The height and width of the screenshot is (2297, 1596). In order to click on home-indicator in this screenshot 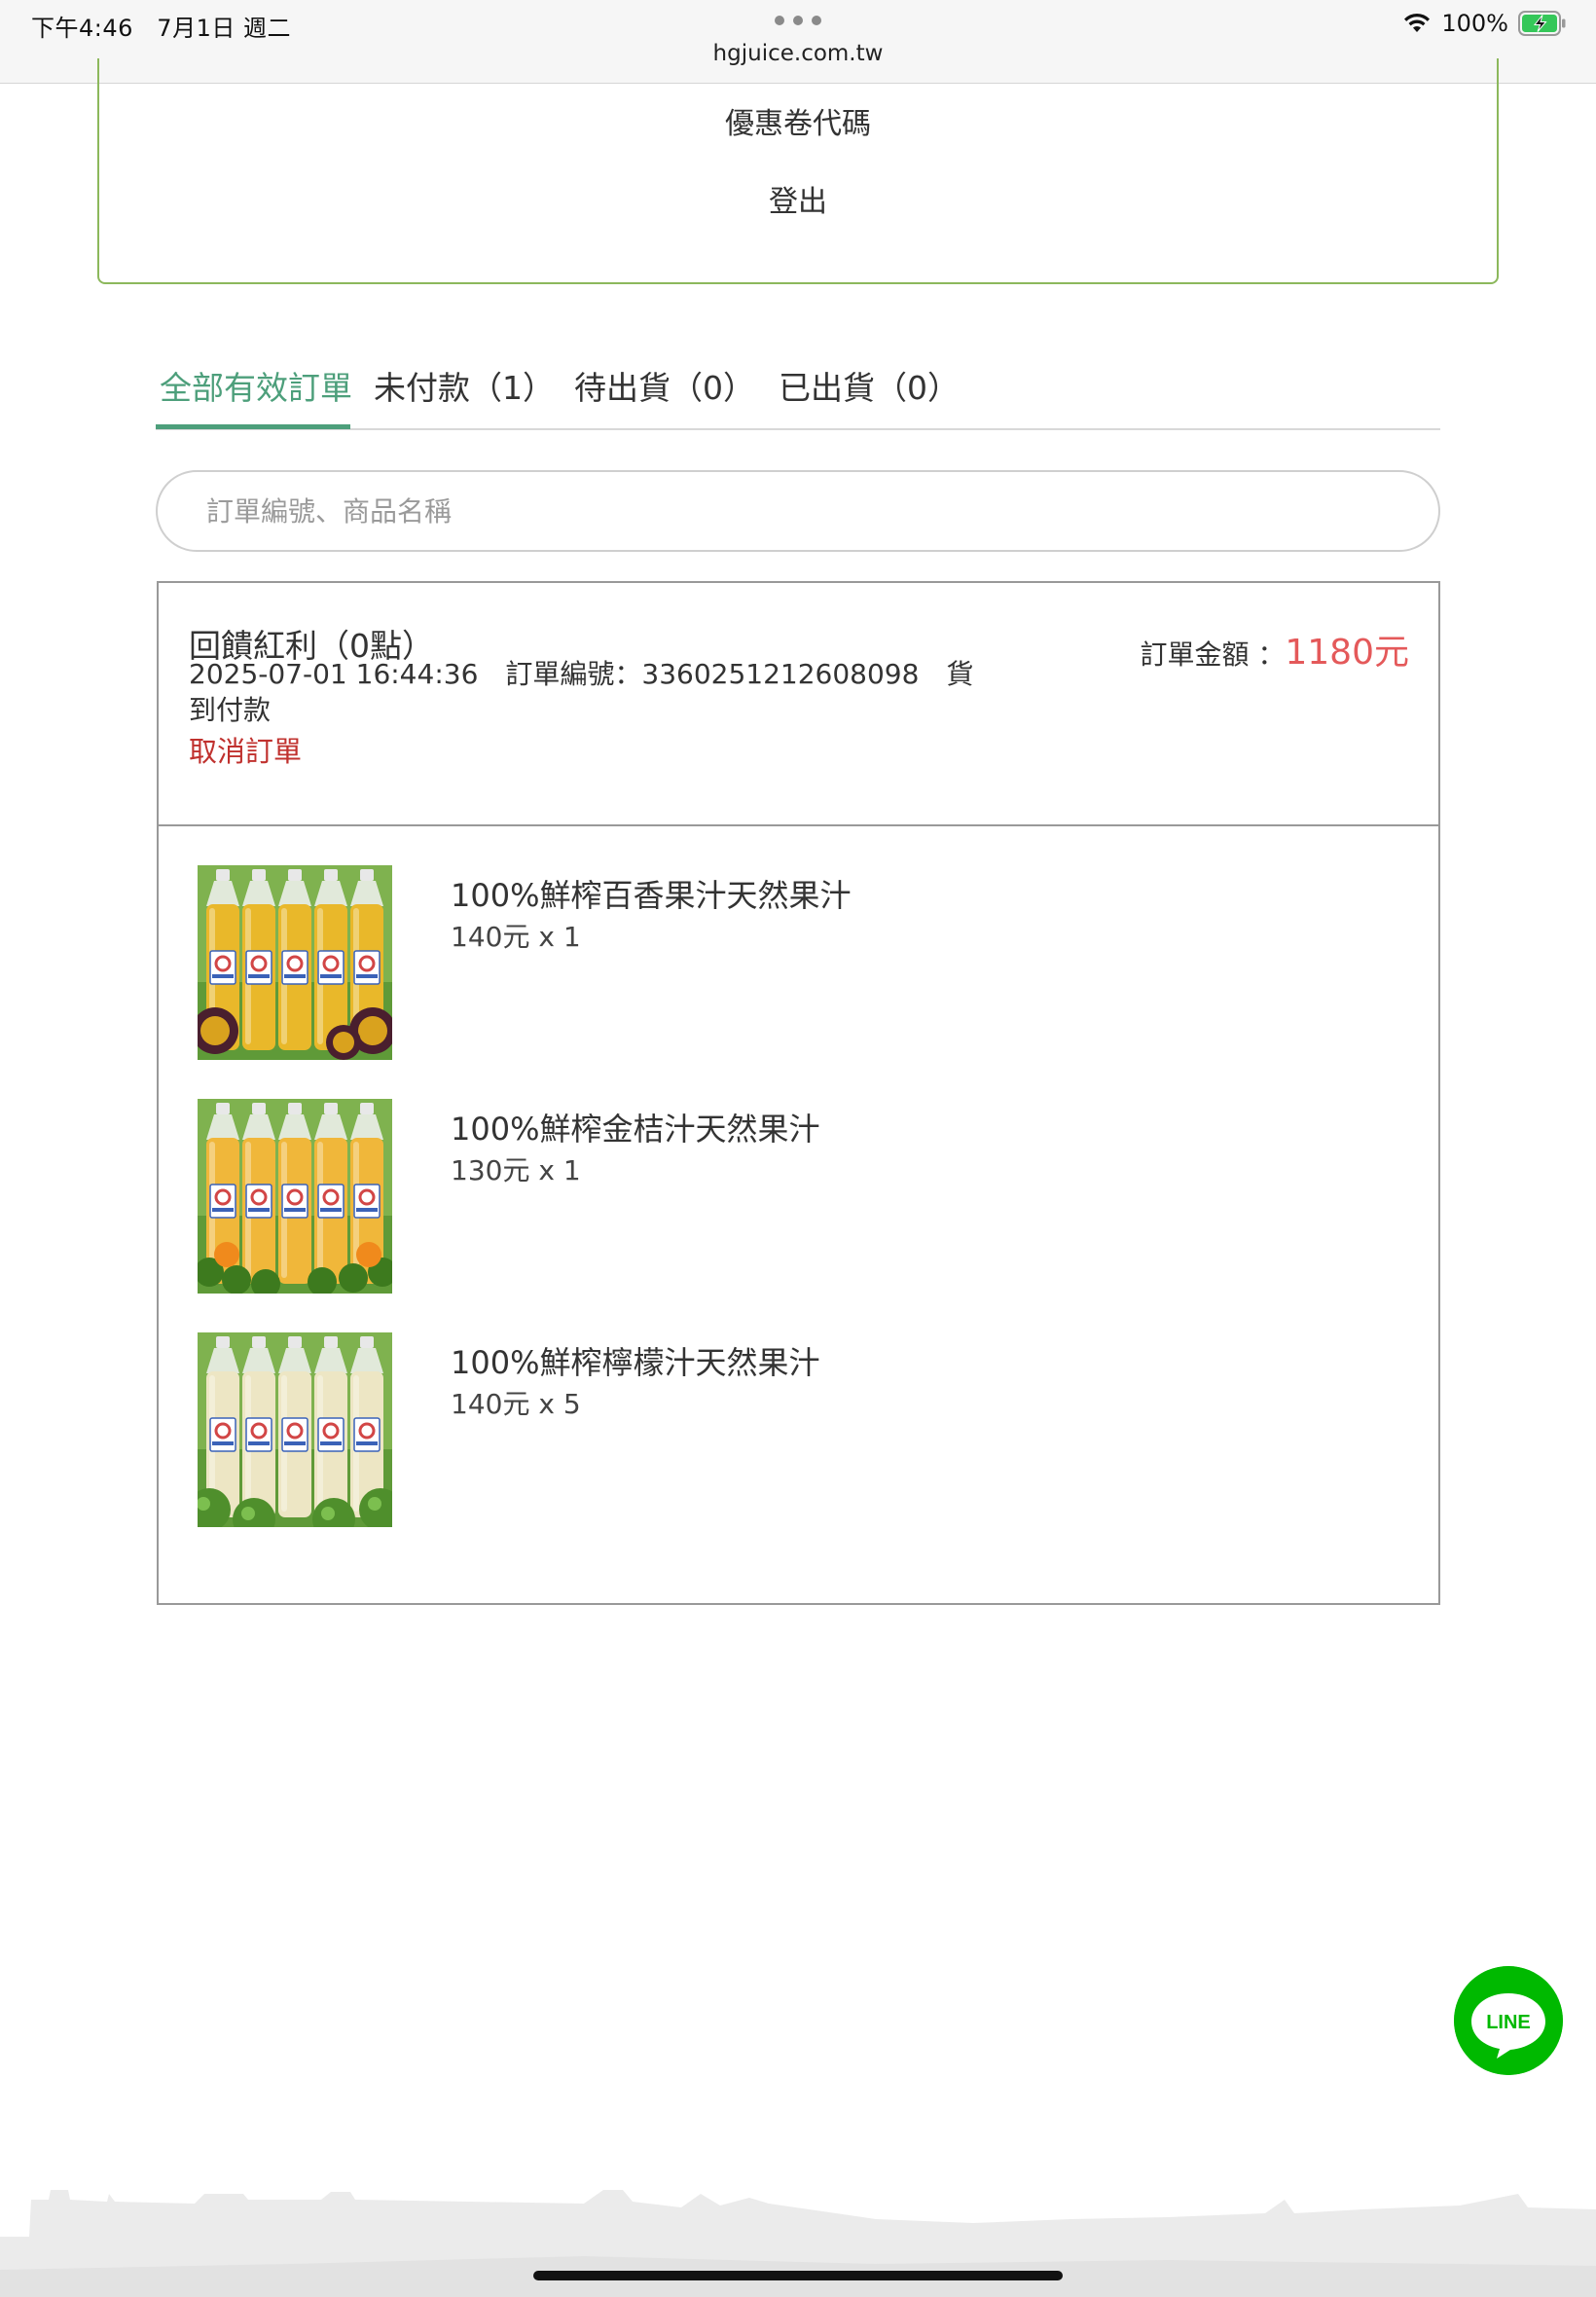, I will do `click(798, 2275)`.